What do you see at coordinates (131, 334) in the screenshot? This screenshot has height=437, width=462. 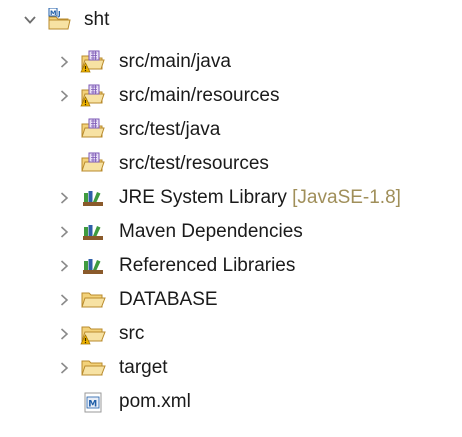 I see `item-label: src` at bounding box center [131, 334].